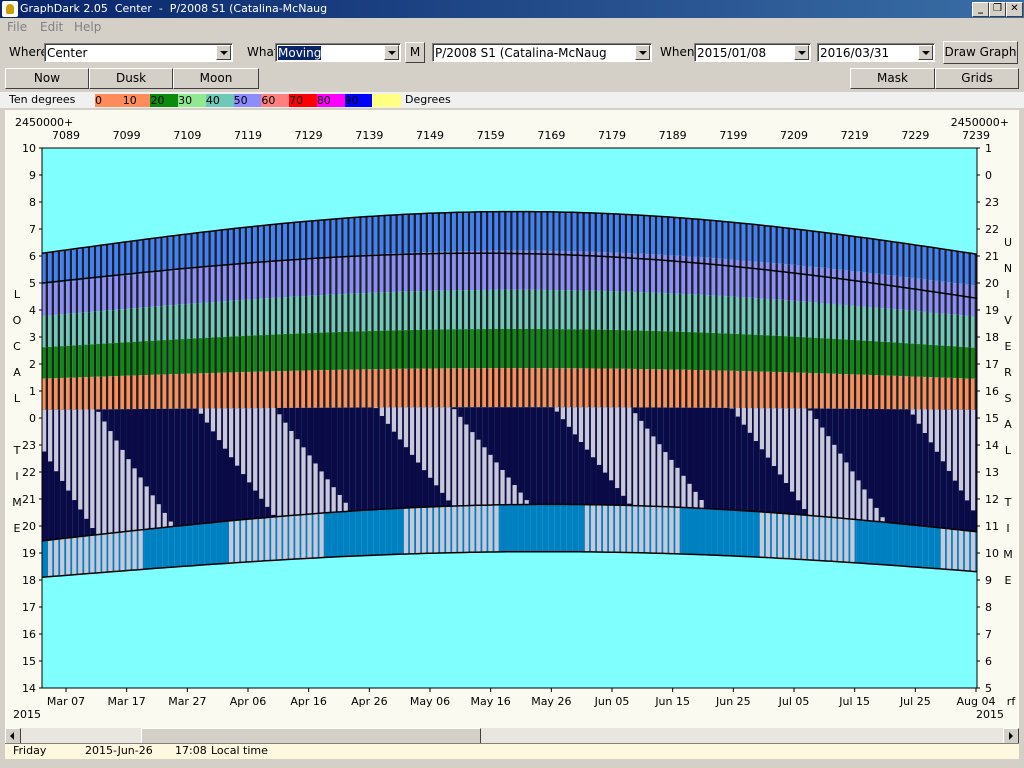  I want to click on menu-edit: Edit, so click(51, 27).